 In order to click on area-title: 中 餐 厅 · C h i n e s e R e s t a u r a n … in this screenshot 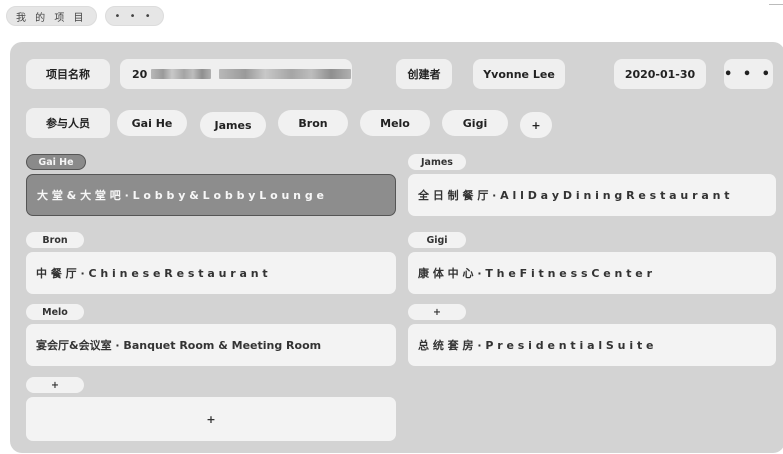, I will do `click(152, 273)`.